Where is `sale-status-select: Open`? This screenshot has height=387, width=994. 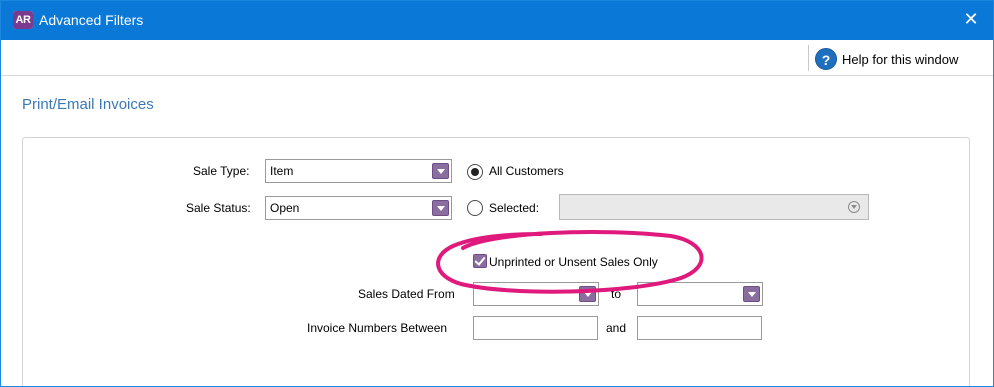 sale-status-select: Open is located at coordinates (358, 208).